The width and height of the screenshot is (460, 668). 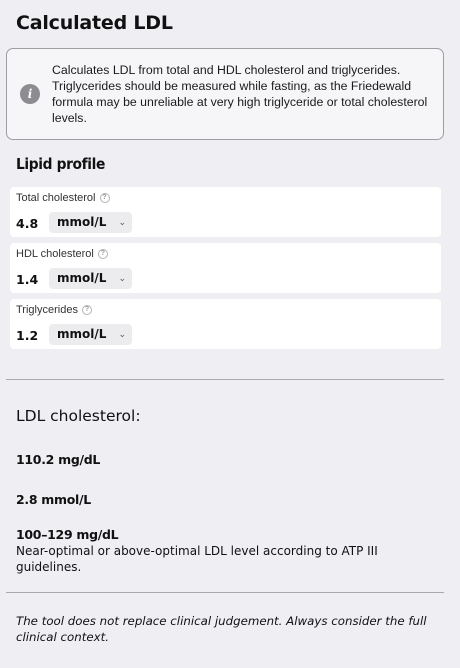 I want to click on triglycerides-input: 1.2, so click(x=27, y=335).